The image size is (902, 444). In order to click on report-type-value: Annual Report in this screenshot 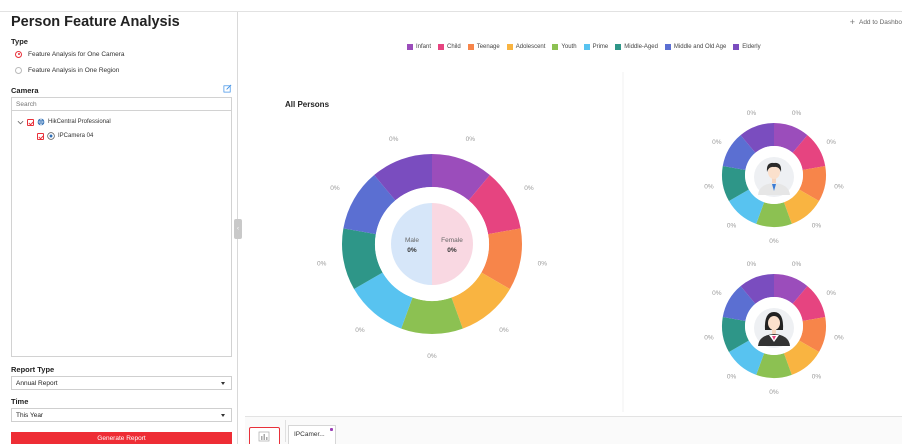, I will do `click(37, 383)`.